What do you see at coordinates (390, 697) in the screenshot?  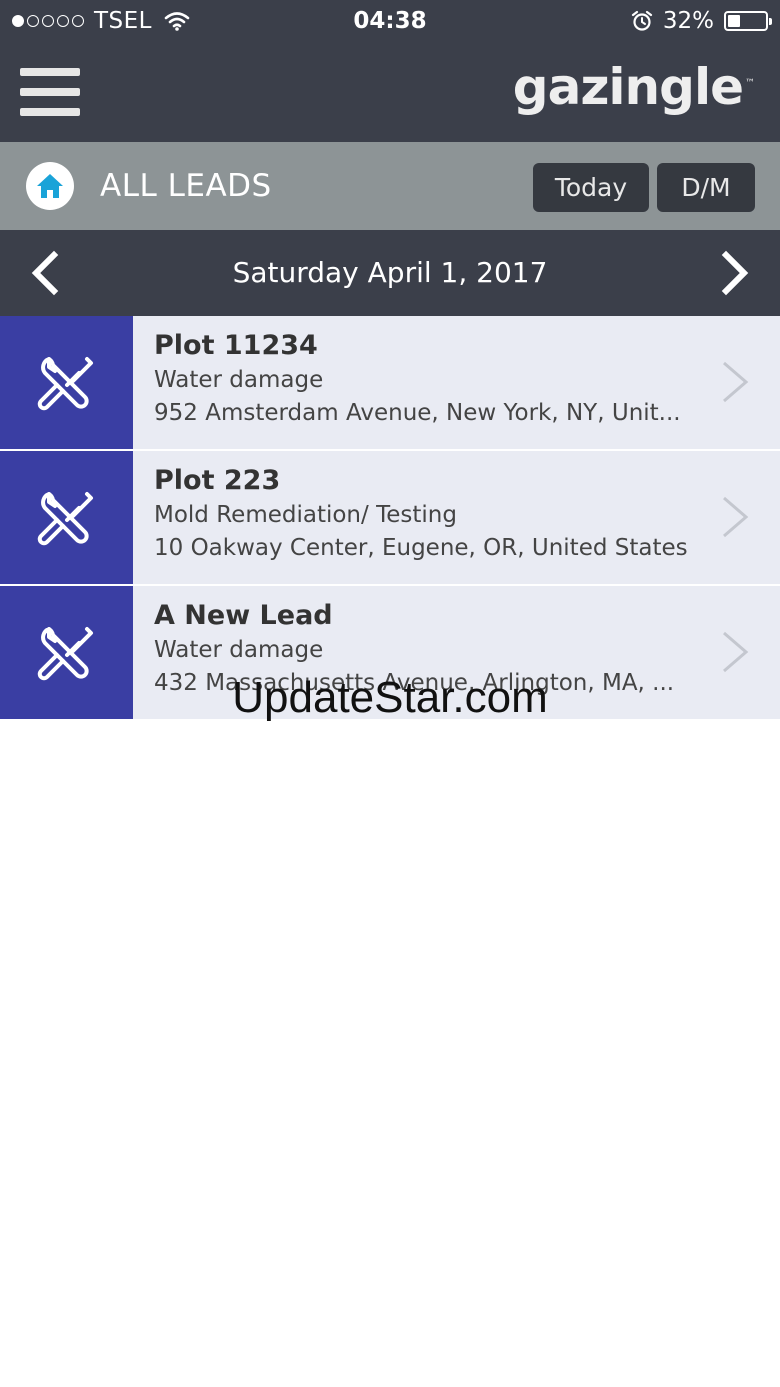 I see `watermark: UpdateStar.com` at bounding box center [390, 697].